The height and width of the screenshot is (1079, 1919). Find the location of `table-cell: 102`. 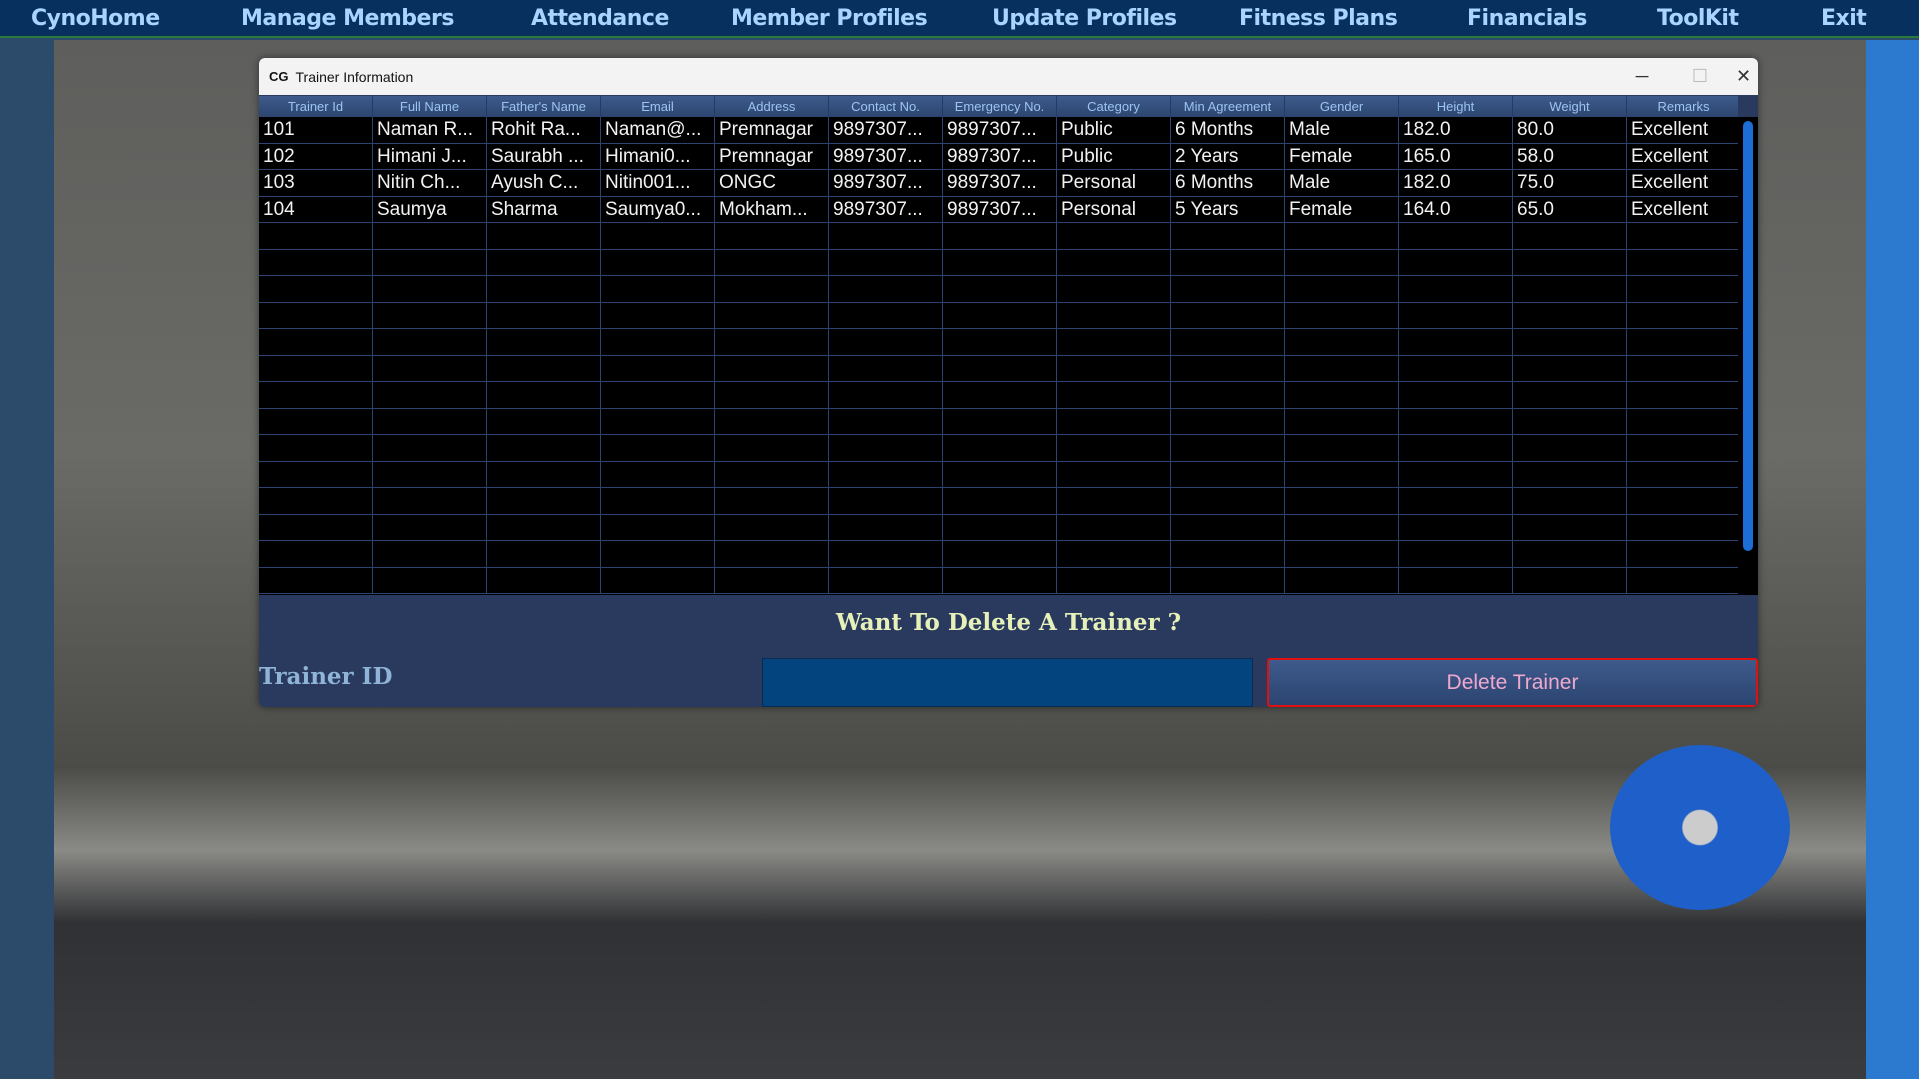

table-cell: 102 is located at coordinates (316, 156).